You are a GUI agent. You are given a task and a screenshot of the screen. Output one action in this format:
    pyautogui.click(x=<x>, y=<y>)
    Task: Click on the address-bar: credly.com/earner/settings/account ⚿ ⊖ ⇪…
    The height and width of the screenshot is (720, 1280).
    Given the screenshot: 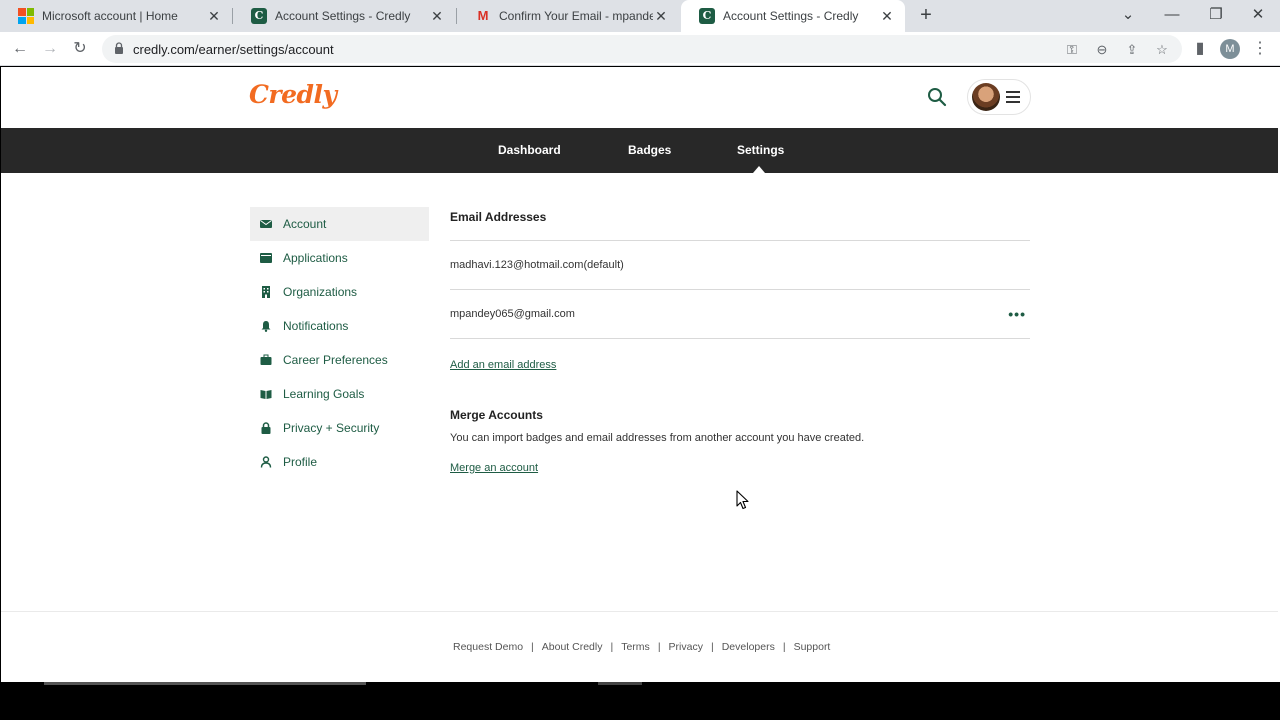 What is the action you would take?
    pyautogui.click(x=642, y=49)
    